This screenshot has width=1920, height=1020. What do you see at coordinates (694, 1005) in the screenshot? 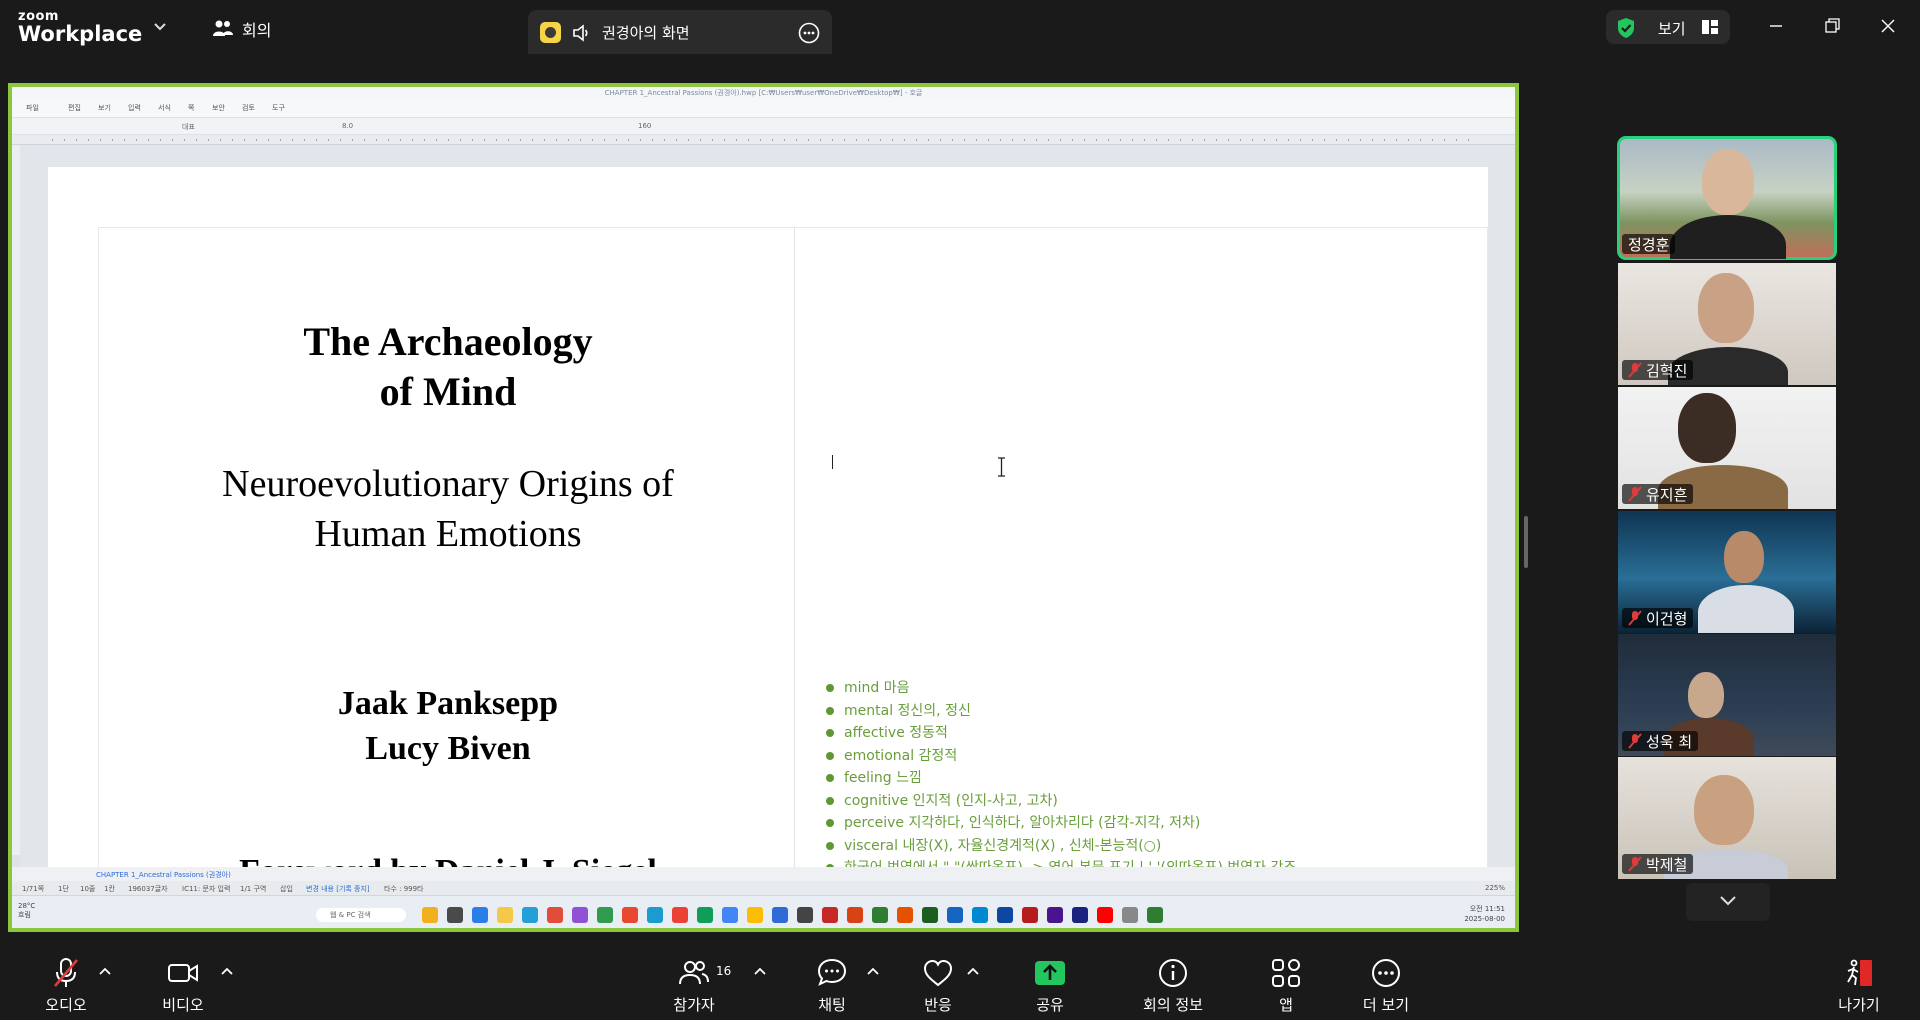
I see `participants-label: 참가자` at bounding box center [694, 1005].